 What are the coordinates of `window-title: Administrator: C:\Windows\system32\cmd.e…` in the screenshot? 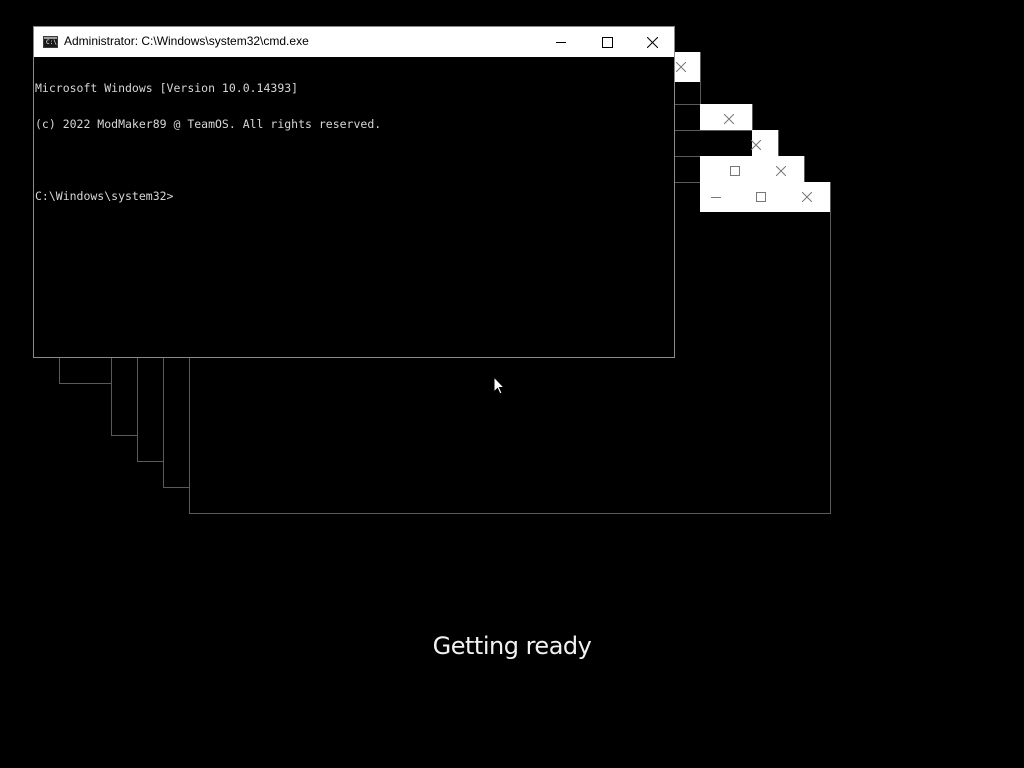 It's located at (186, 41).